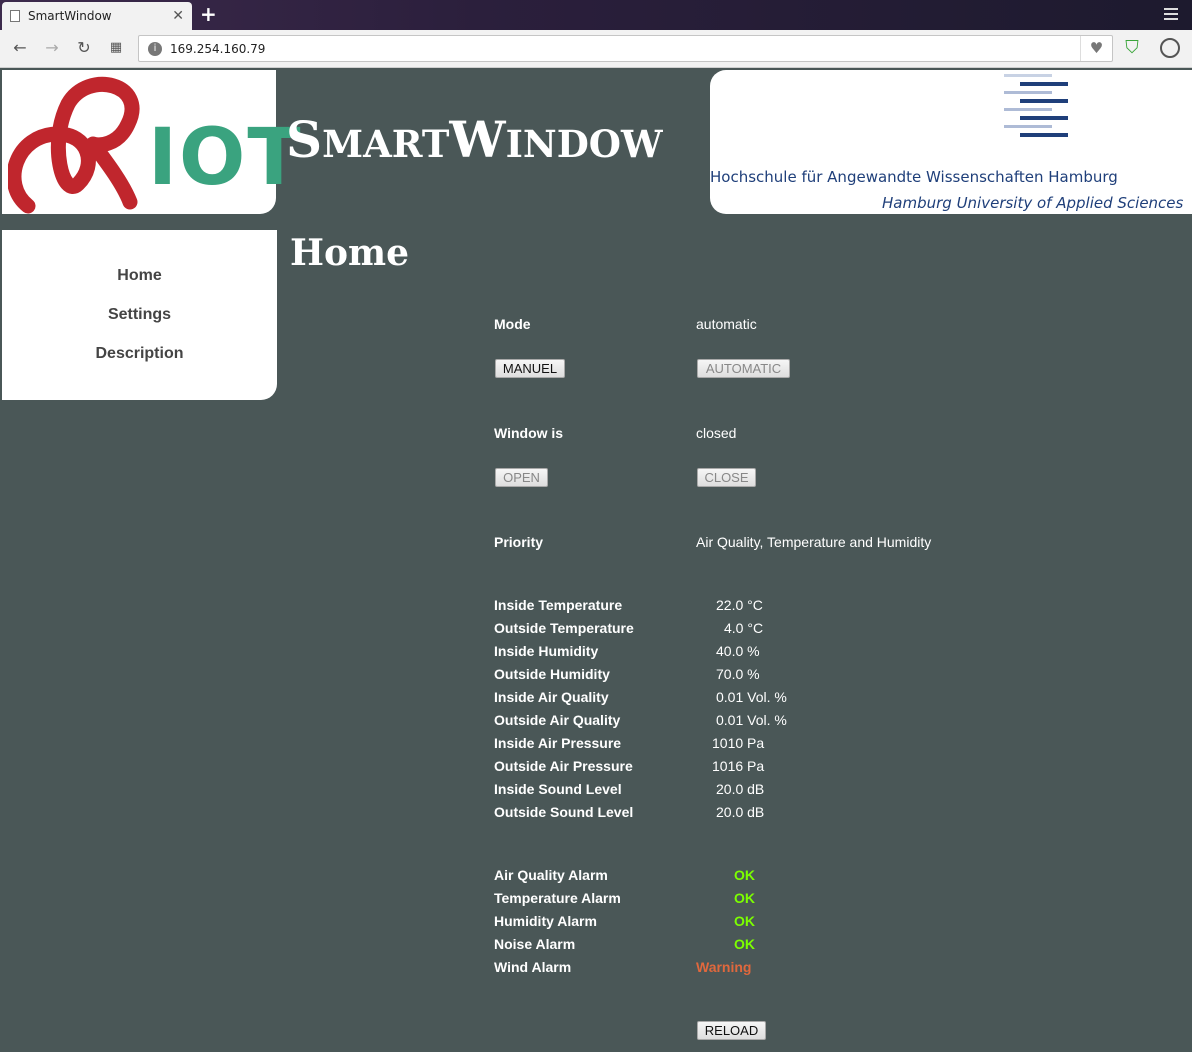  I want to click on alarm-label: Humidity Alarm, so click(545, 921).